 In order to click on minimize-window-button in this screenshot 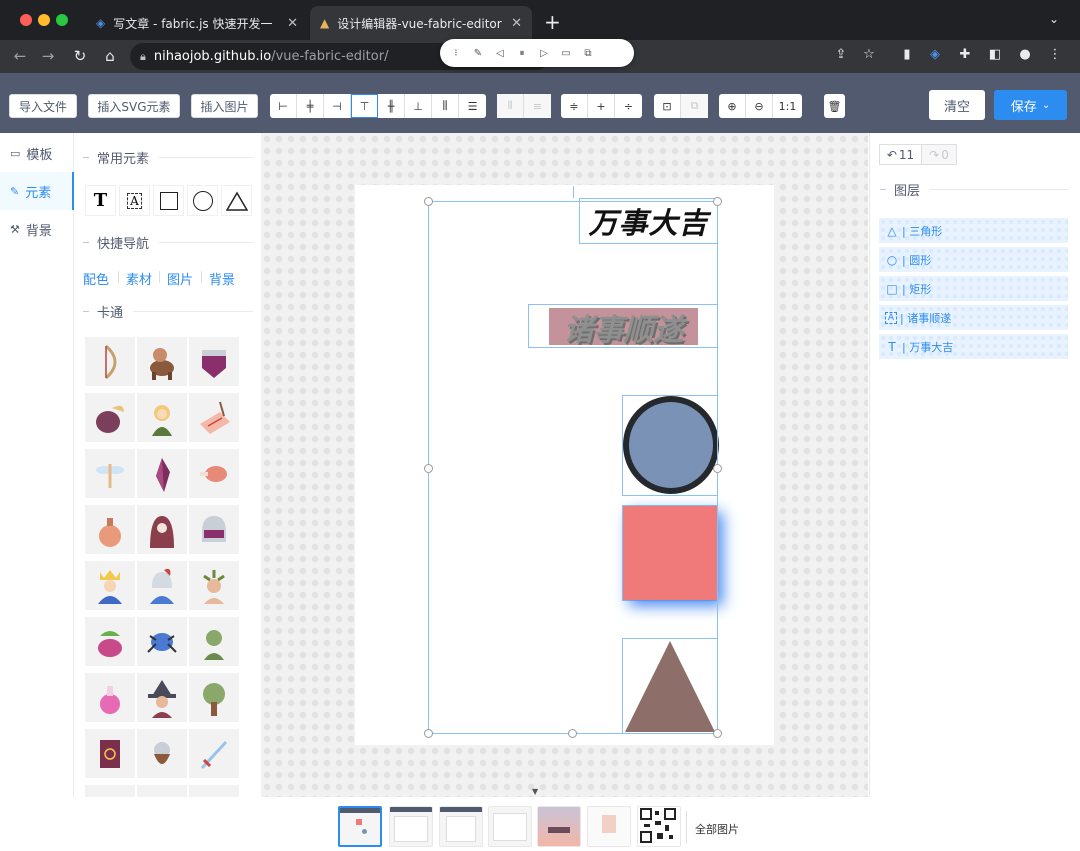, I will do `click(44, 20)`.